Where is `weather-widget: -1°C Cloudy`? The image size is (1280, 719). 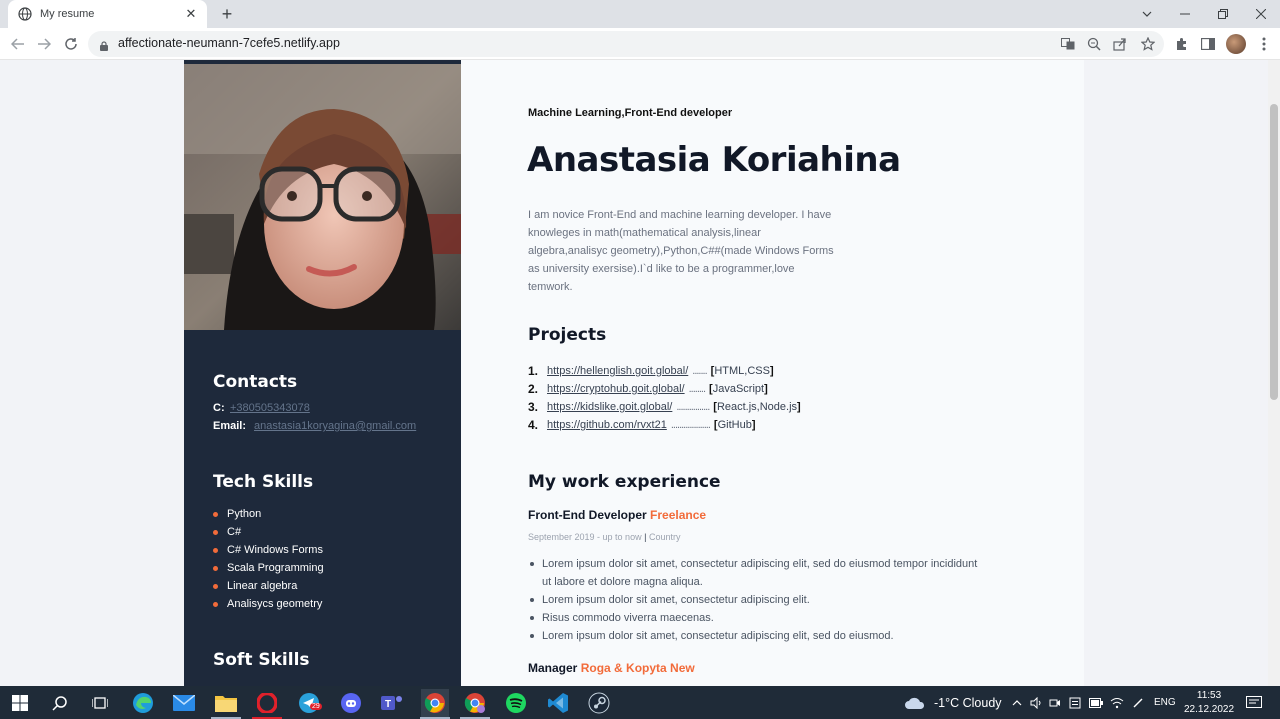 weather-widget: -1°C Cloudy is located at coordinates (953, 702).